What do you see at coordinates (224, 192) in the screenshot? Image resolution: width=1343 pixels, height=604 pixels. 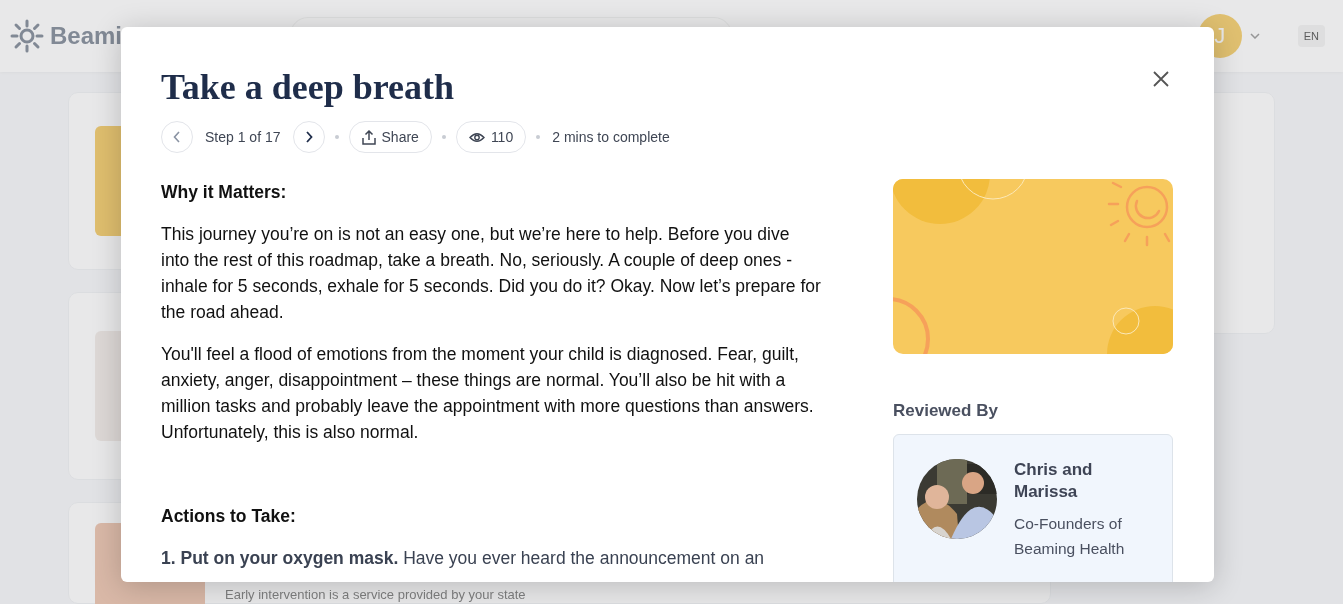 I see `section-heading: Why it Matters:` at bounding box center [224, 192].